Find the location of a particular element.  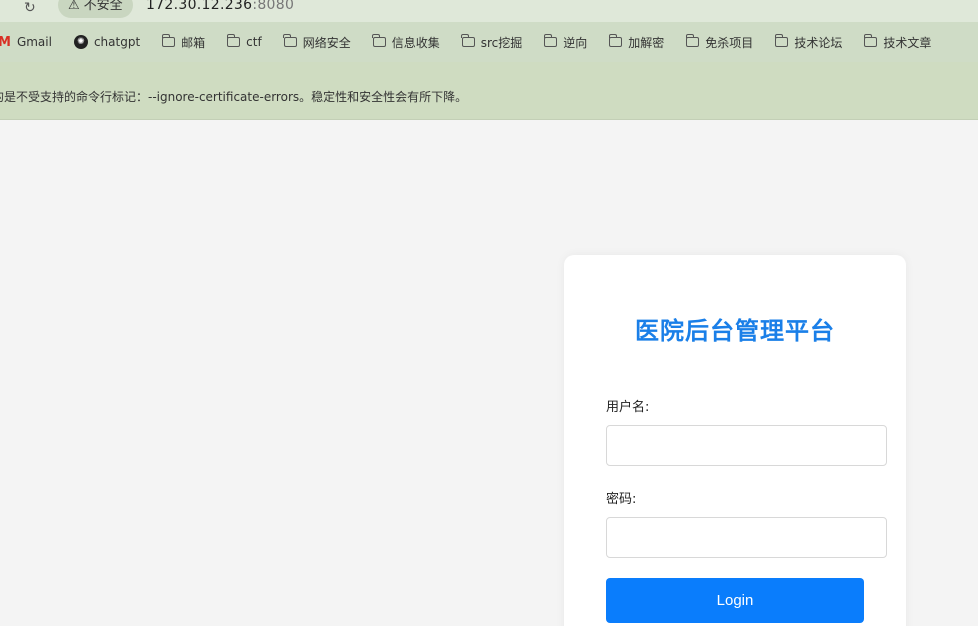

bookmark-folder-articles: 技术文章 is located at coordinates (897, 42).